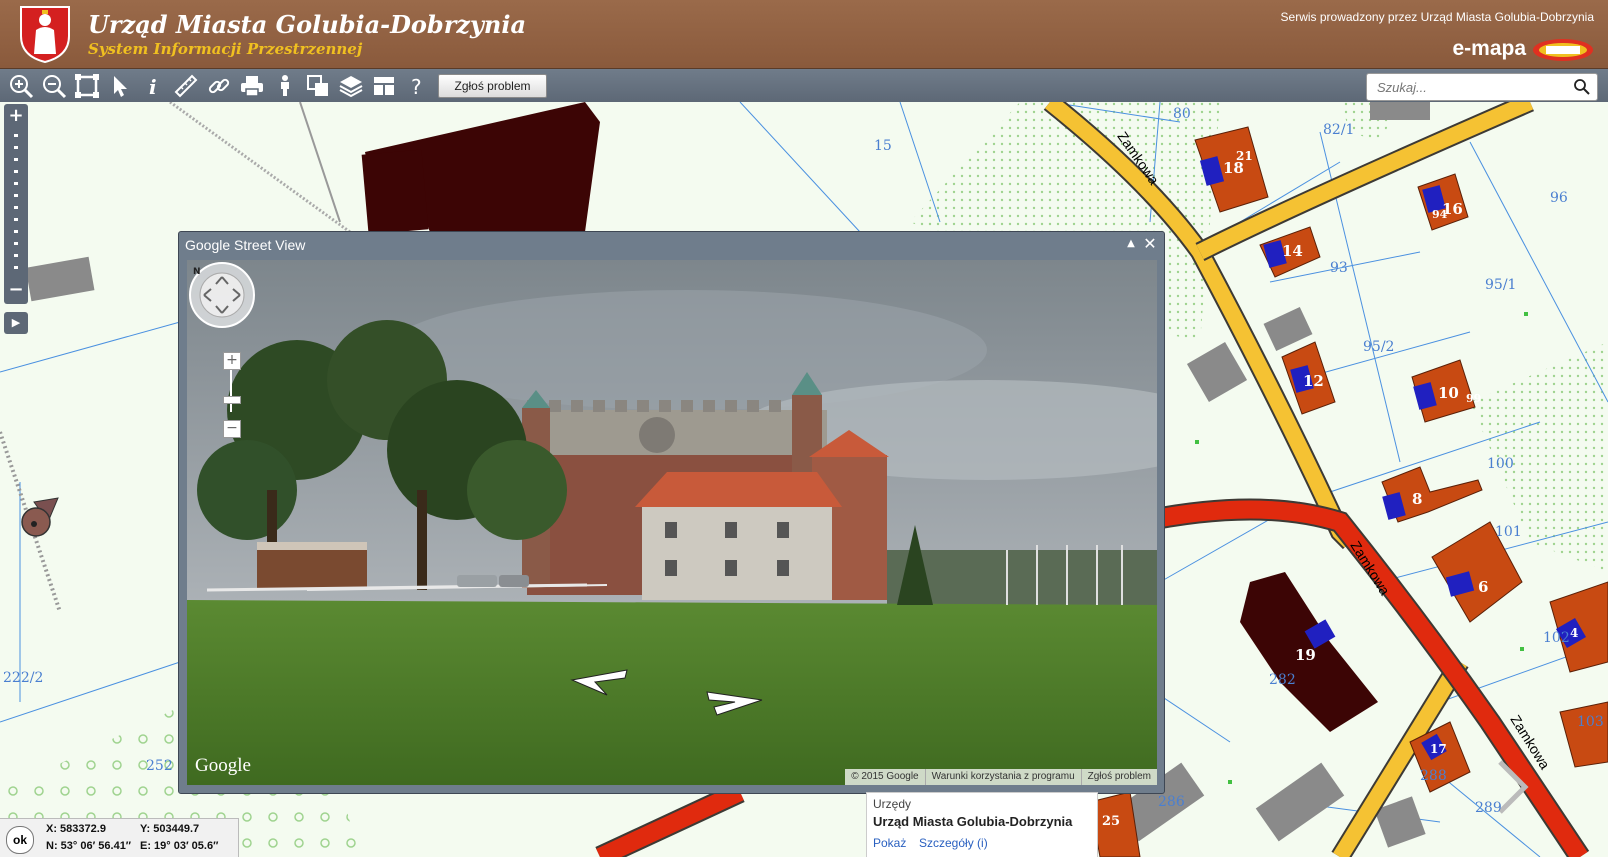 The width and height of the screenshot is (1608, 857). What do you see at coordinates (40, 517) in the screenshot?
I see `street-view-pointer-icon` at bounding box center [40, 517].